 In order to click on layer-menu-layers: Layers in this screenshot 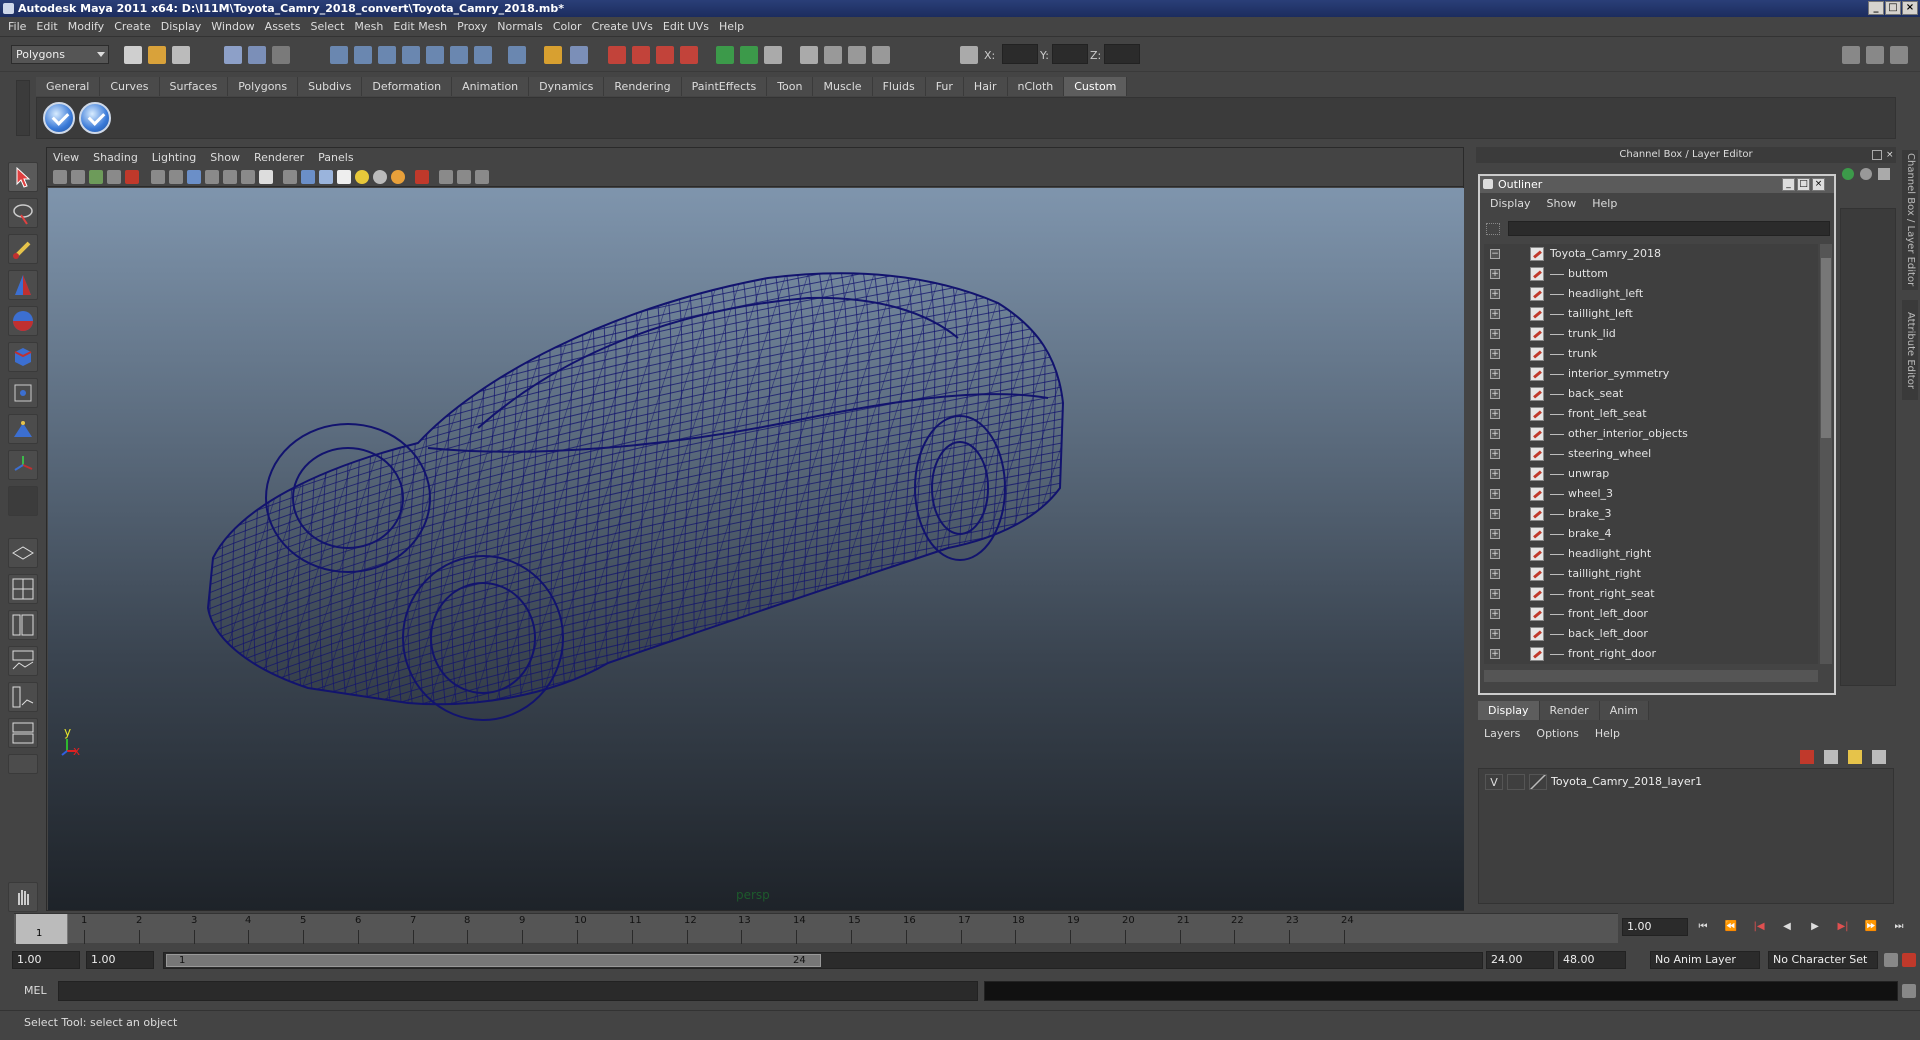, I will do `click(1502, 733)`.